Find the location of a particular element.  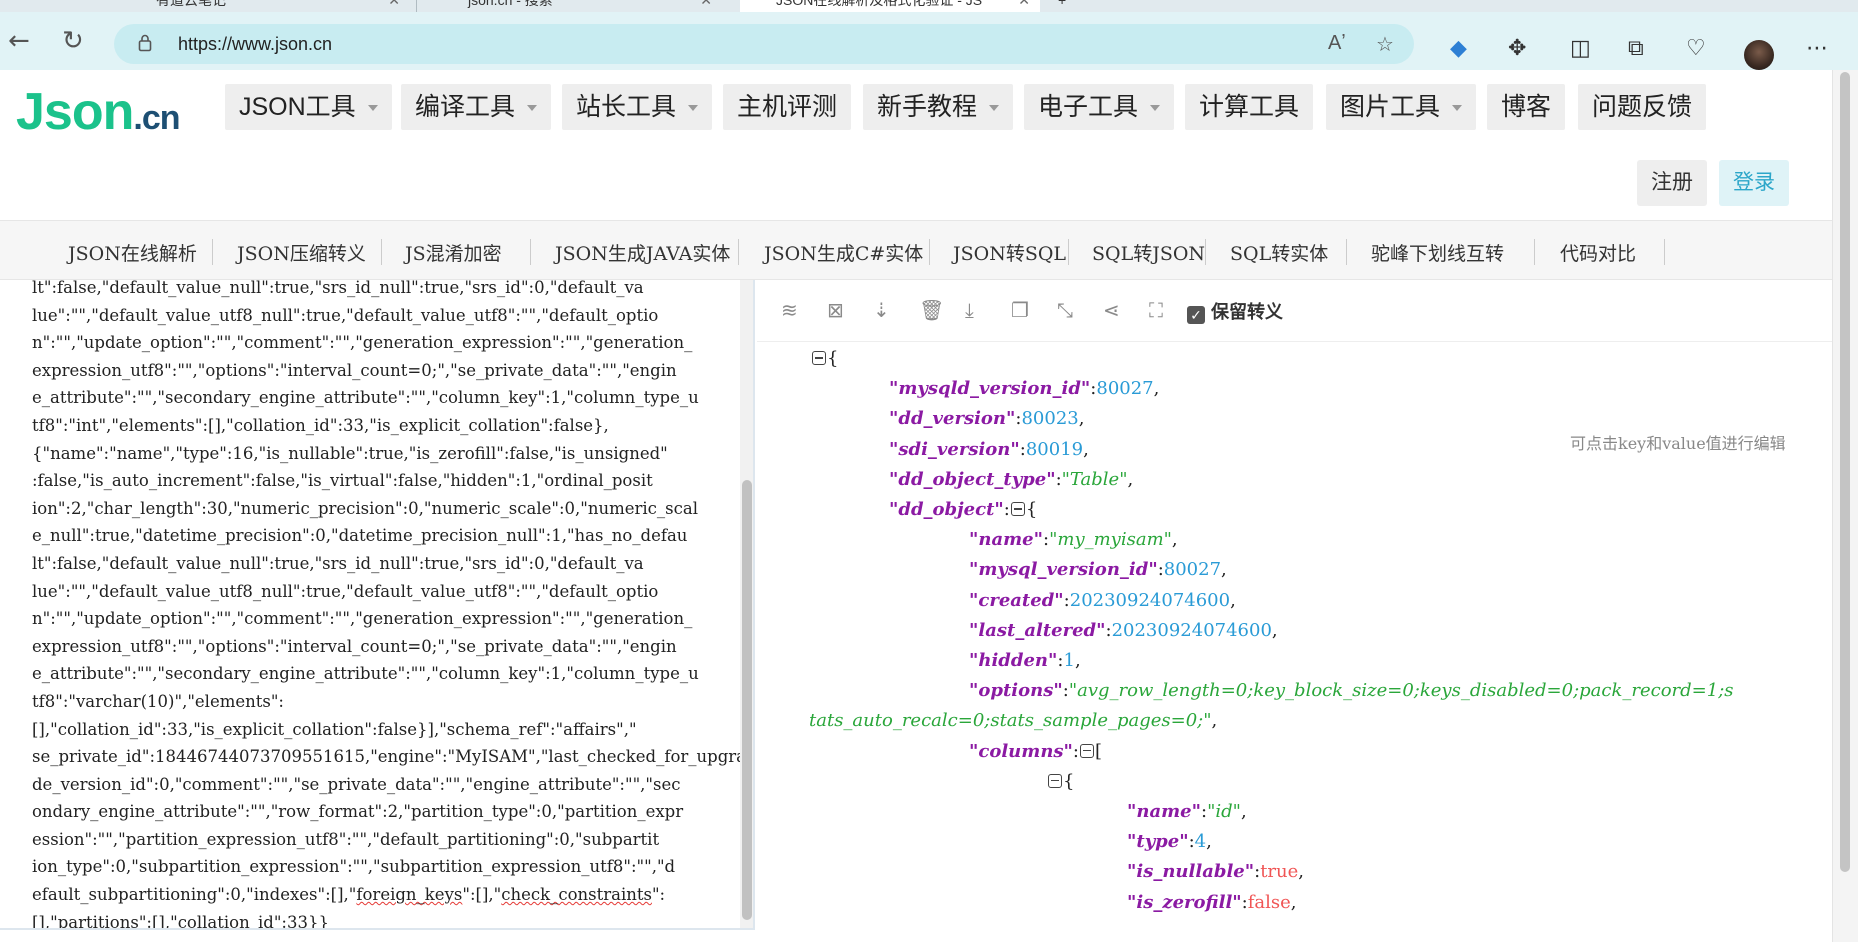

json-tree-line: "sdi_version":80019, is located at coordinates (989, 450).